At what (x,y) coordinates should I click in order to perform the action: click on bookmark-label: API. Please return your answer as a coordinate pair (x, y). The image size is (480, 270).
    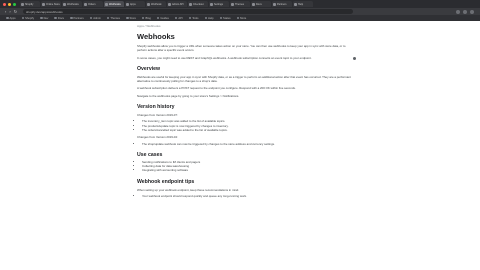
    Looking at the image, I should click on (180, 18).